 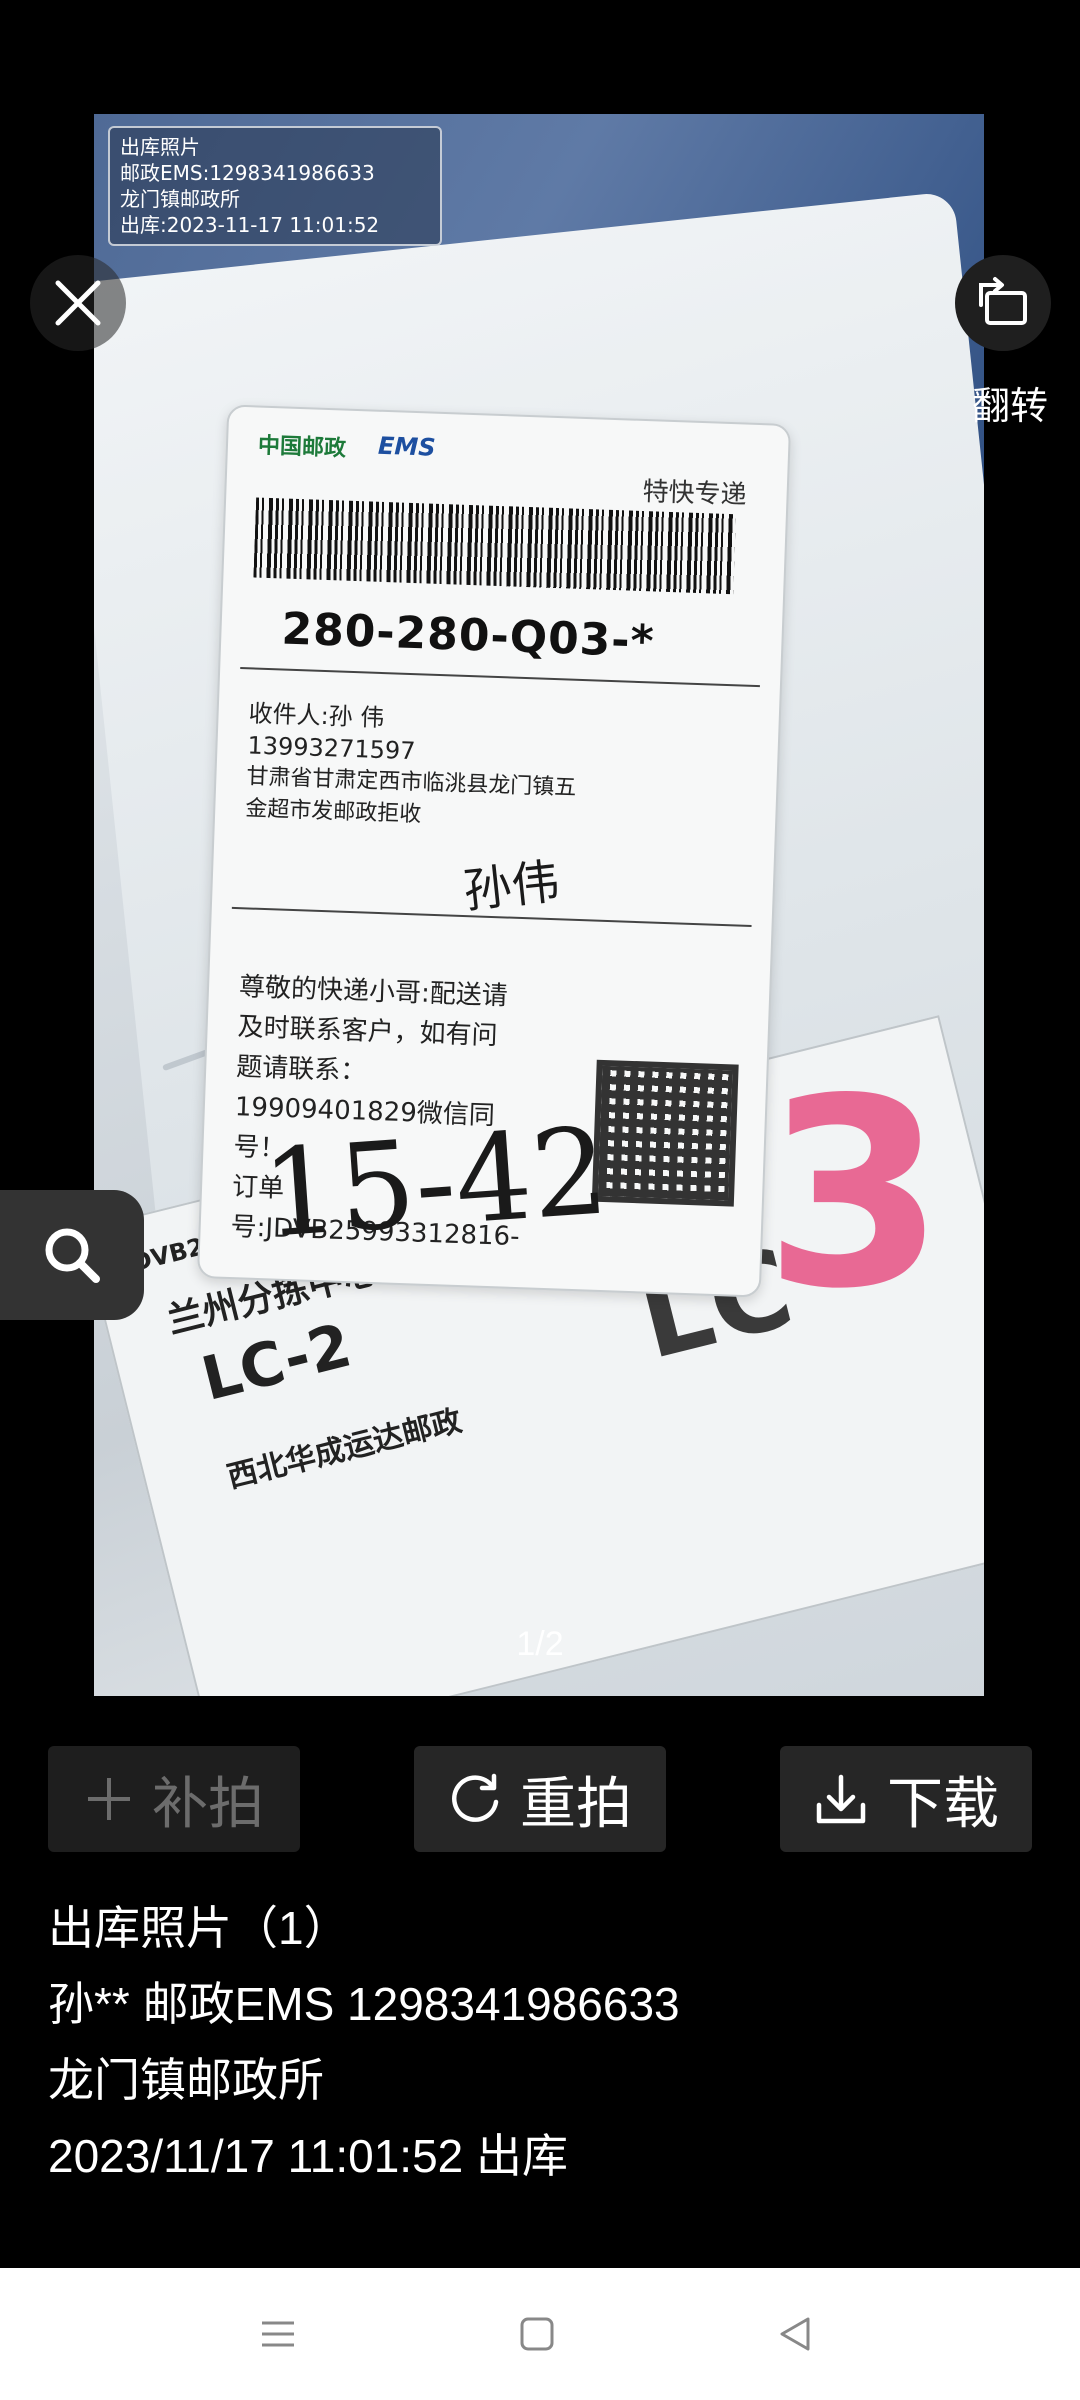 What do you see at coordinates (500, 677) in the screenshot?
I see `label-divider` at bounding box center [500, 677].